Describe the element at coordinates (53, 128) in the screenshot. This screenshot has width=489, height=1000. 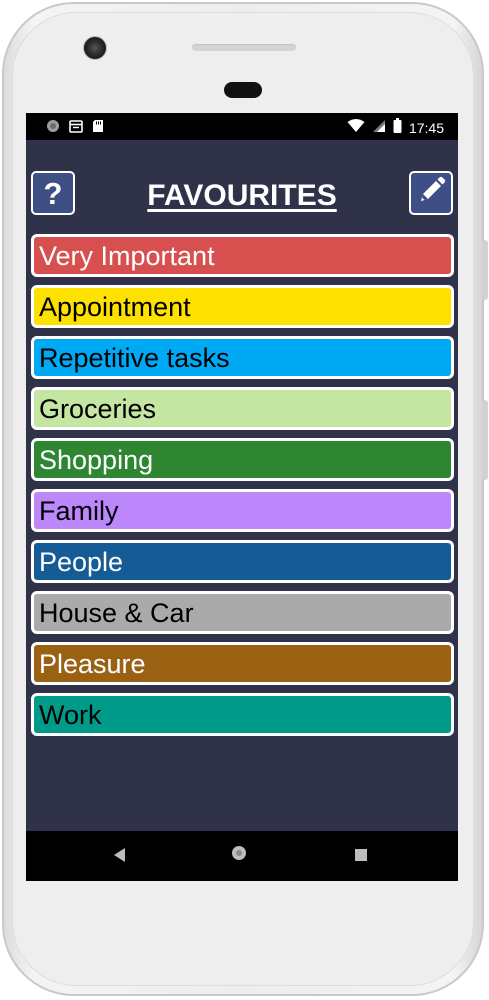
I see `circle-notification-icon` at that location.